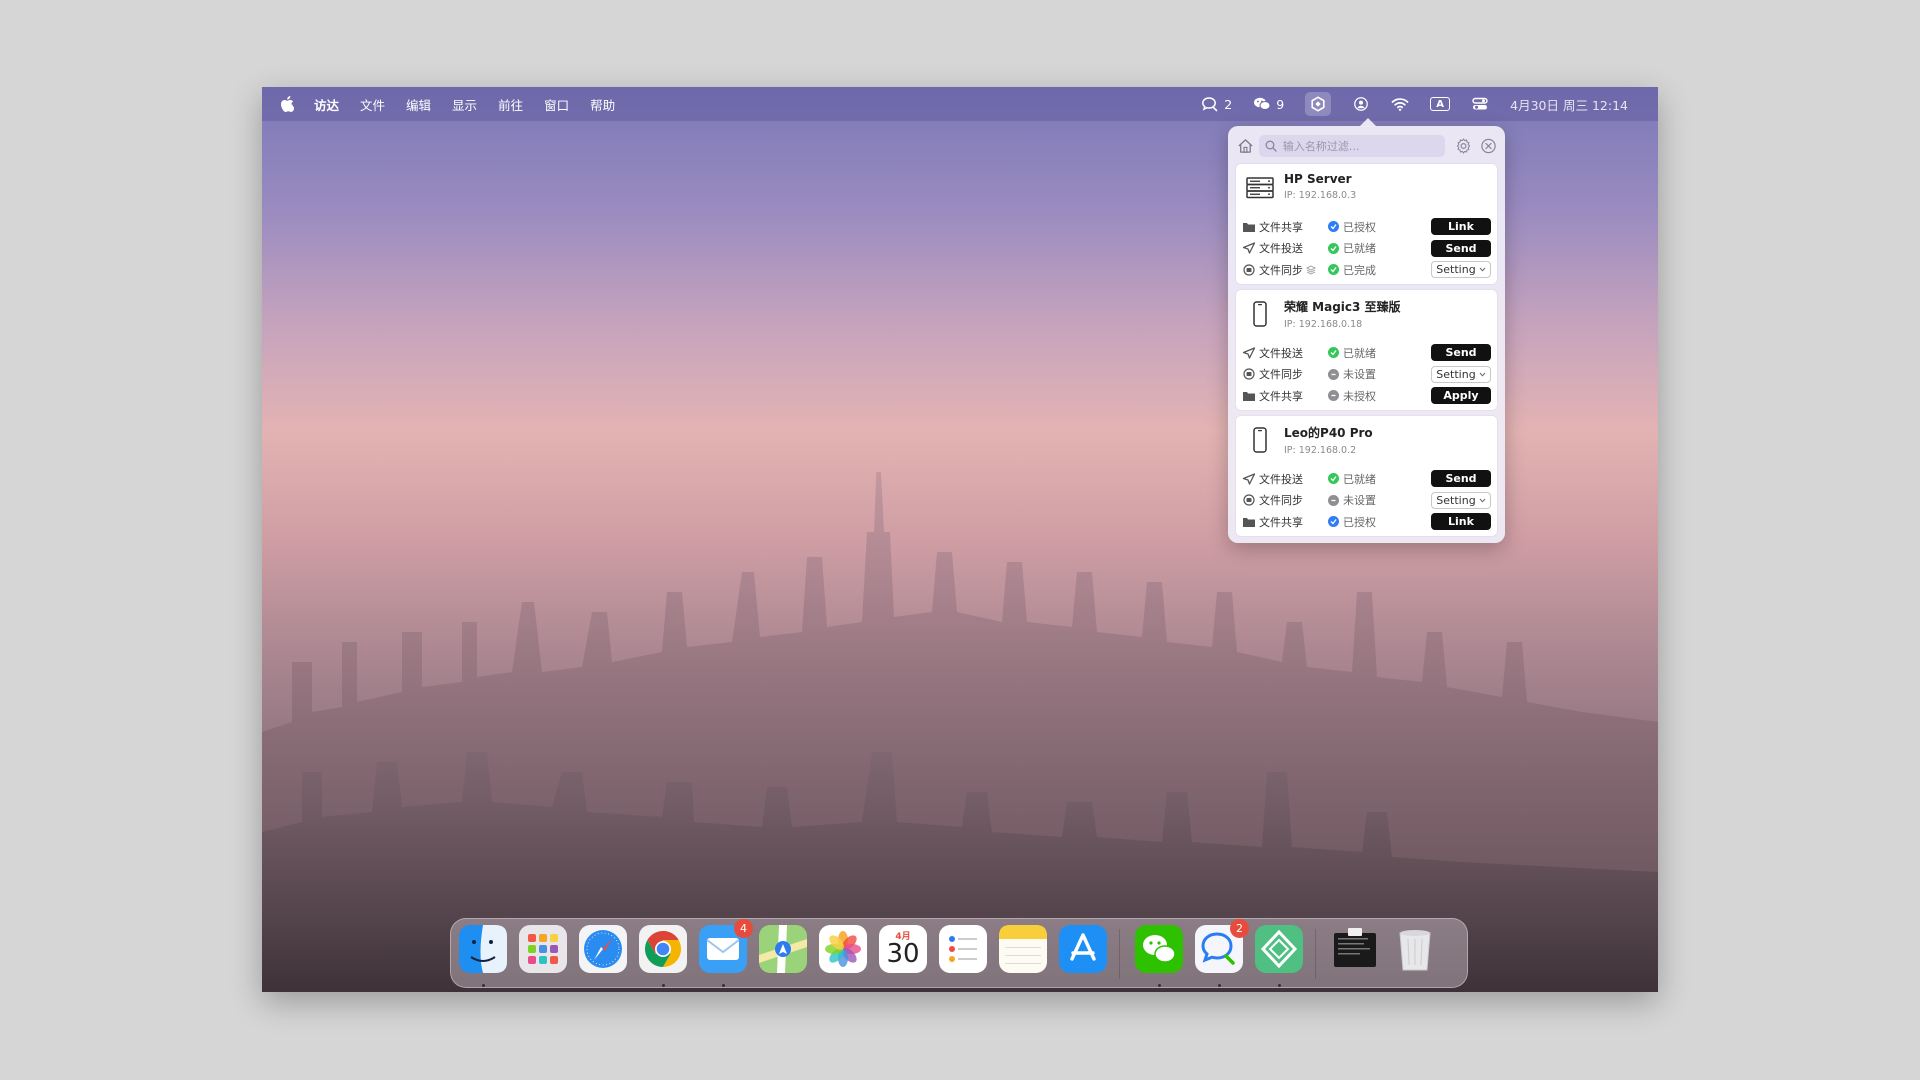 The width and height of the screenshot is (1920, 1080). I want to click on menu-file: 文件, so click(372, 104).